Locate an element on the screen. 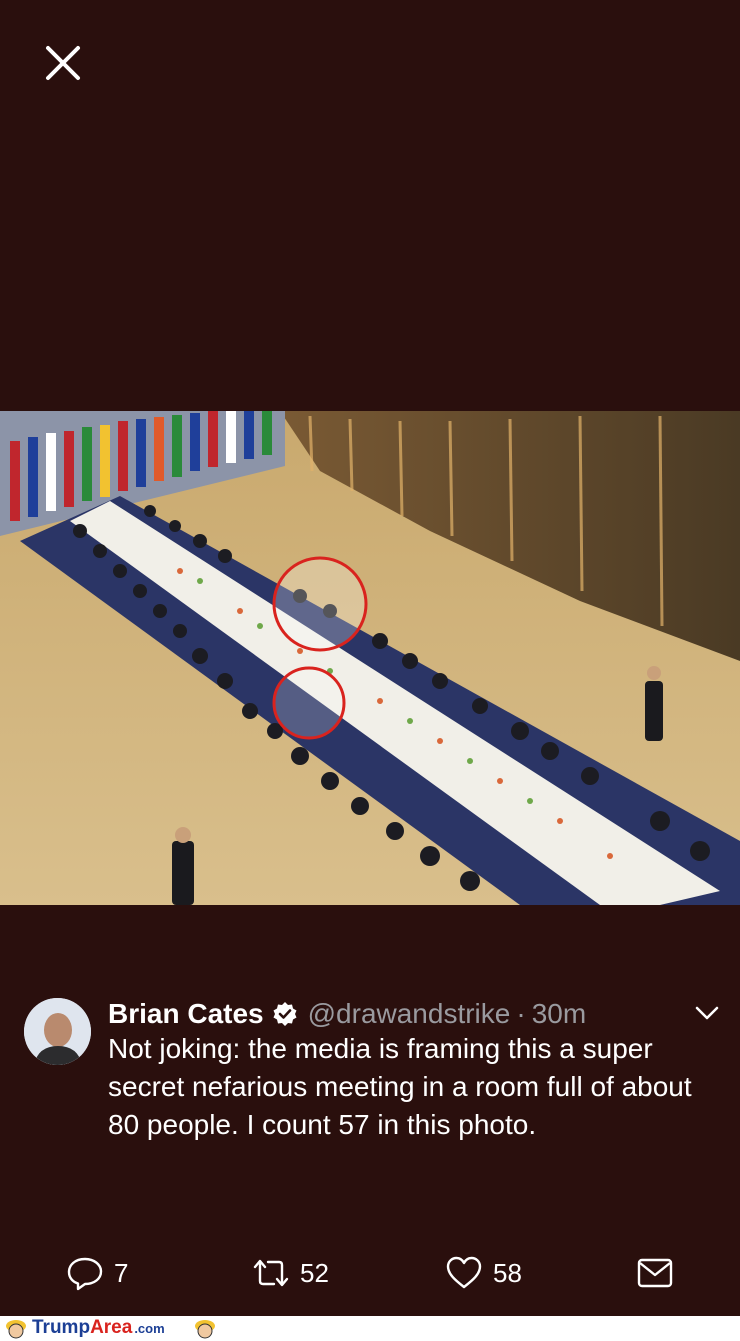  heart-icon is located at coordinates (464, 1272).